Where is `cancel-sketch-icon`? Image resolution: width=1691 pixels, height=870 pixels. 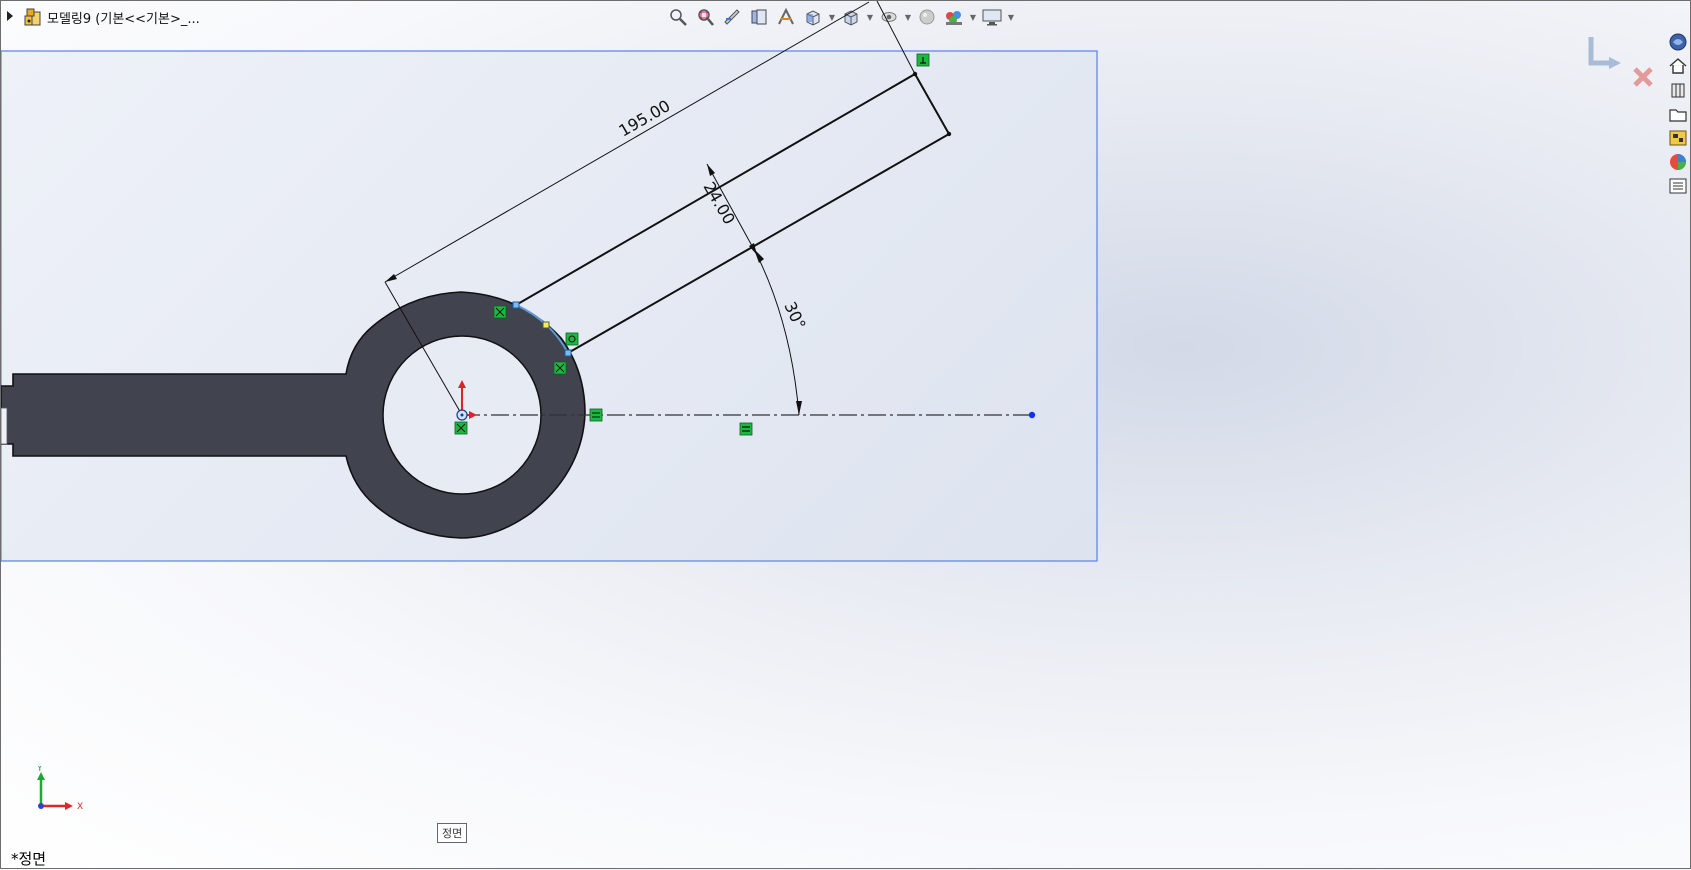
cancel-sketch-icon is located at coordinates (1643, 77).